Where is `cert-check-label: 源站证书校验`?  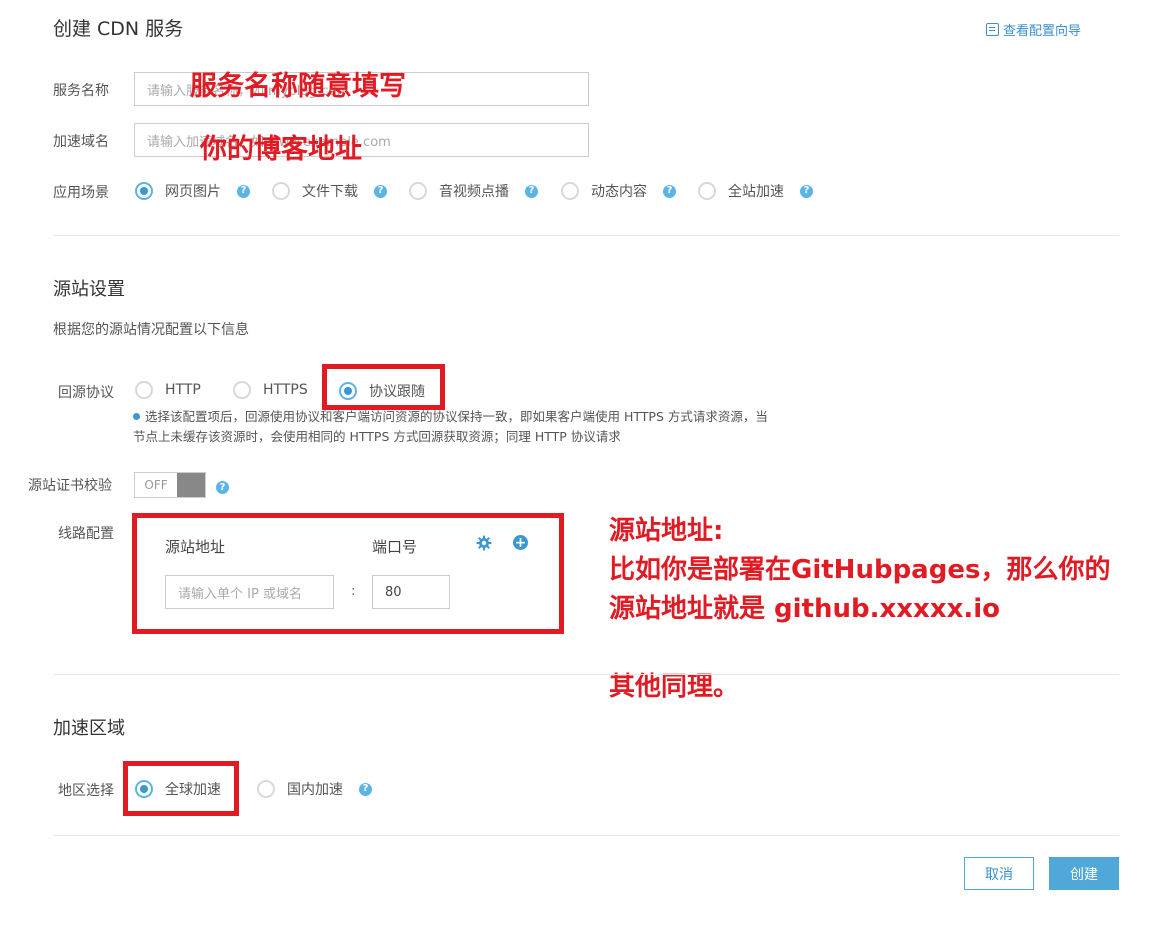
cert-check-label: 源站证书校验 is located at coordinates (70, 486).